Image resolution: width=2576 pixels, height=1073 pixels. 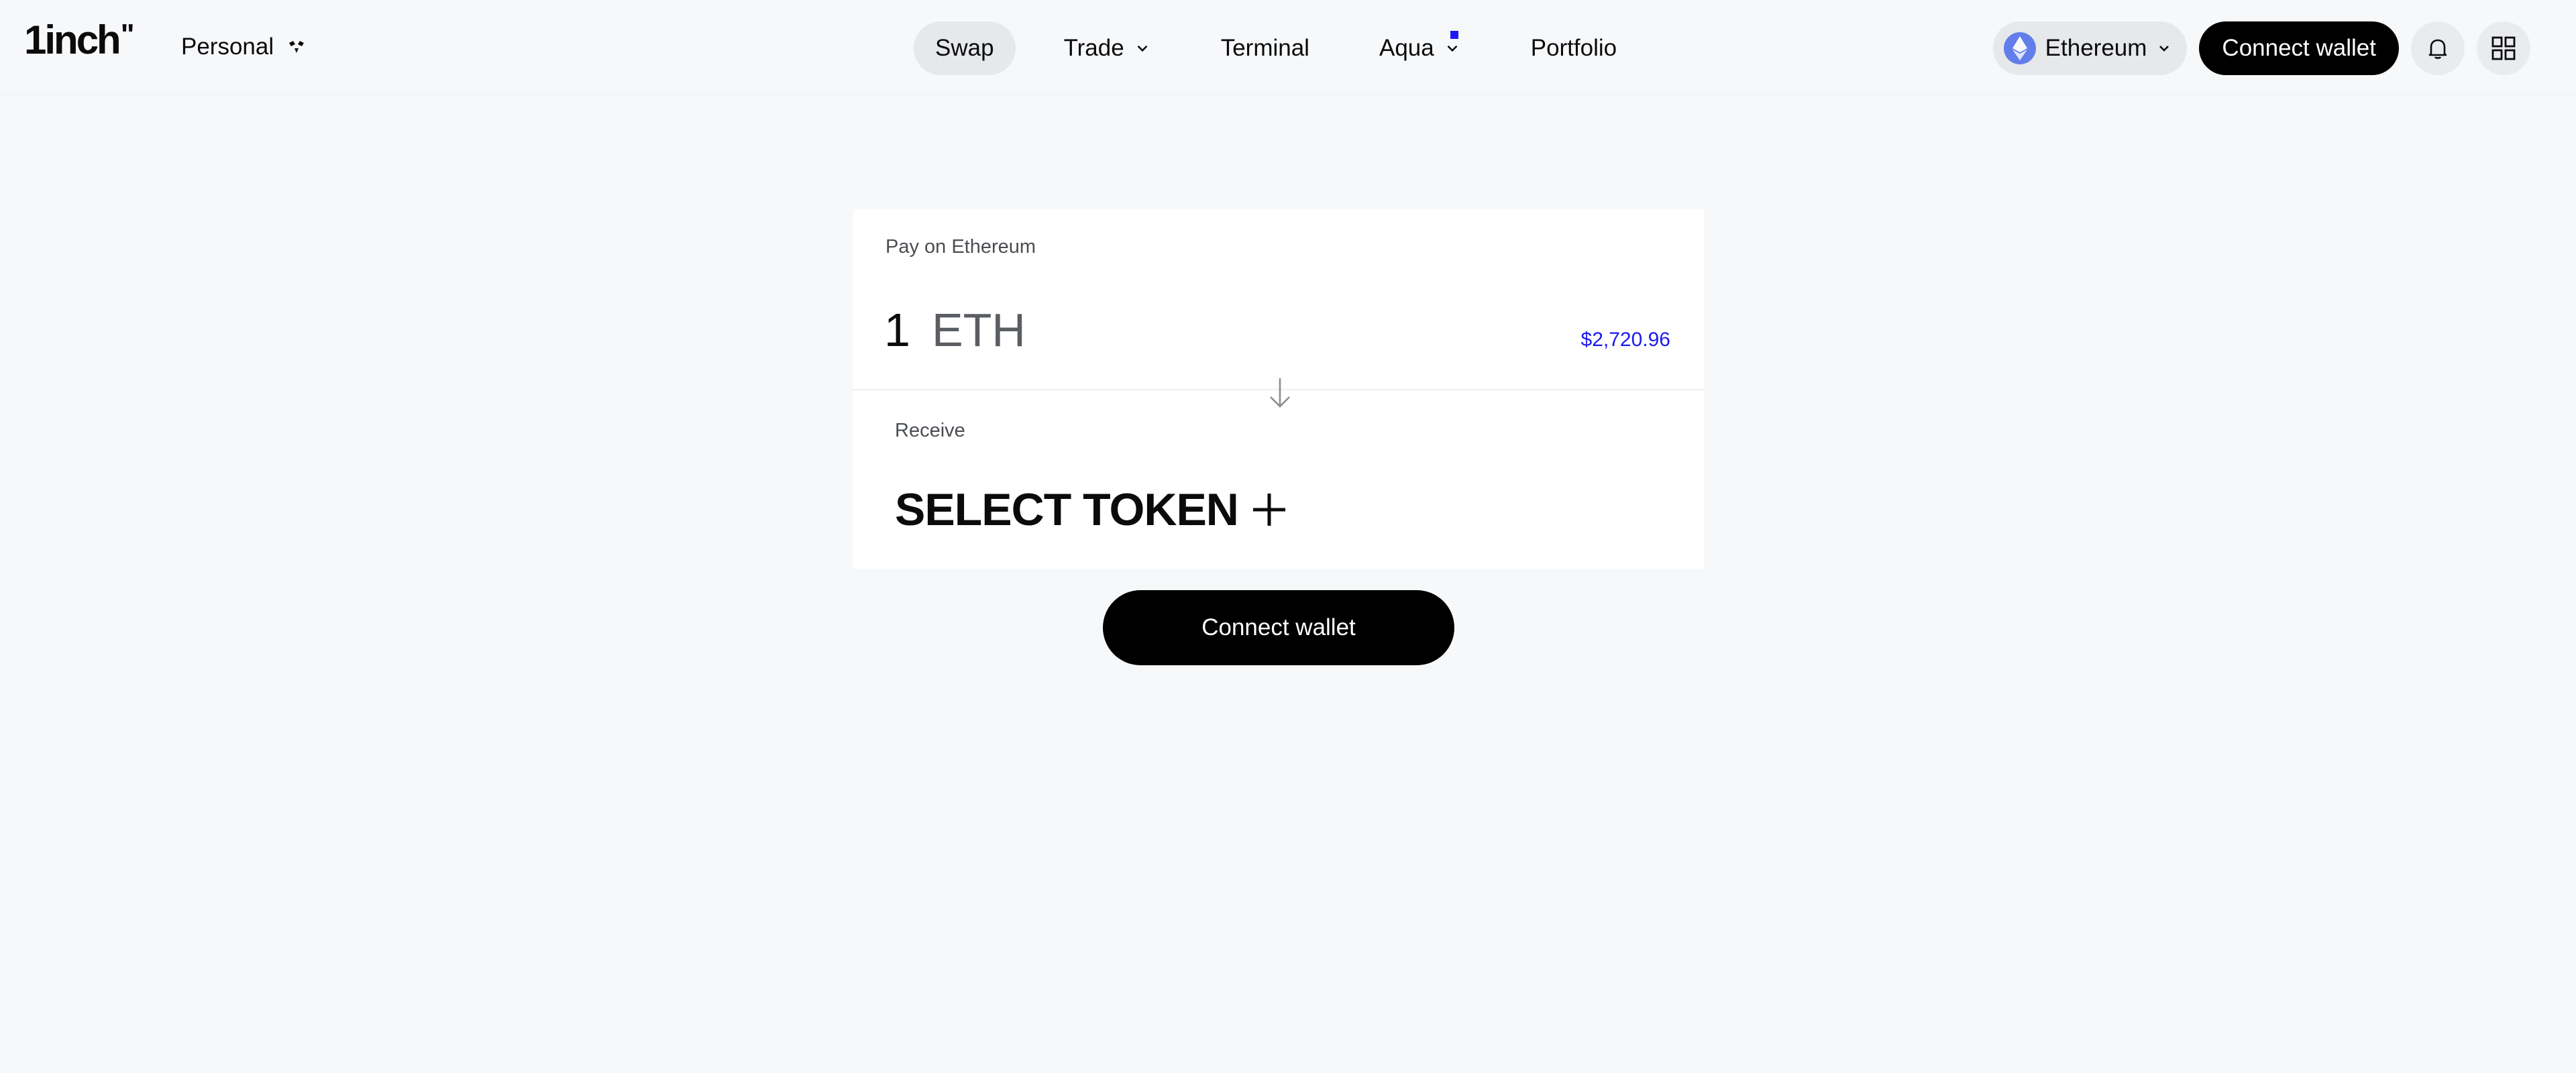 I want to click on main-nav: Swap Trade Terminal Aqua Portfolio, so click(x=1276, y=48).